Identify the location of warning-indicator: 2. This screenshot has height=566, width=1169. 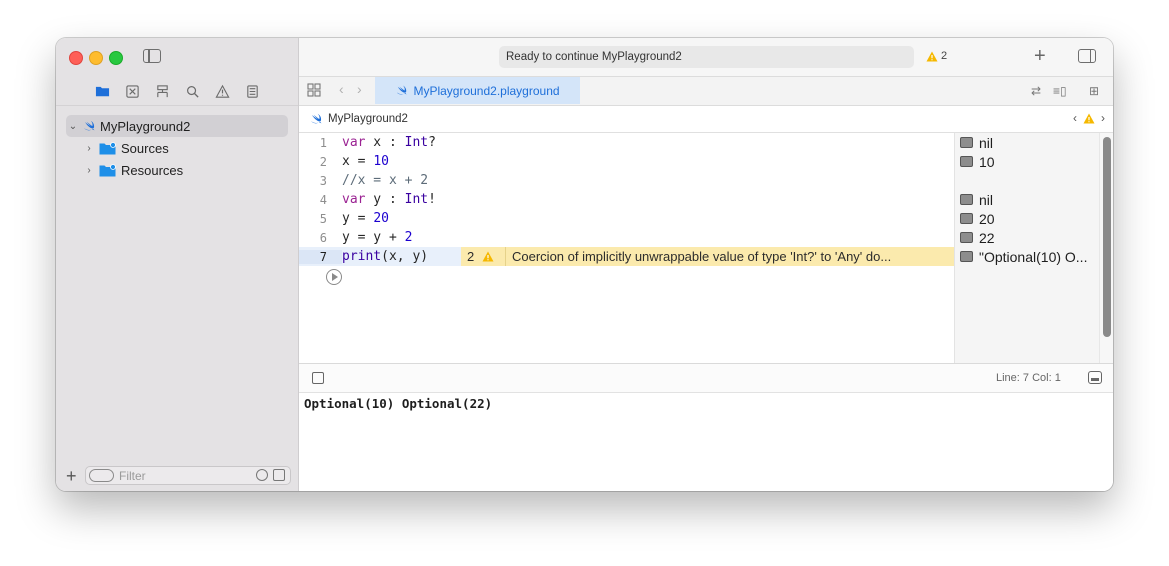
(936, 56).